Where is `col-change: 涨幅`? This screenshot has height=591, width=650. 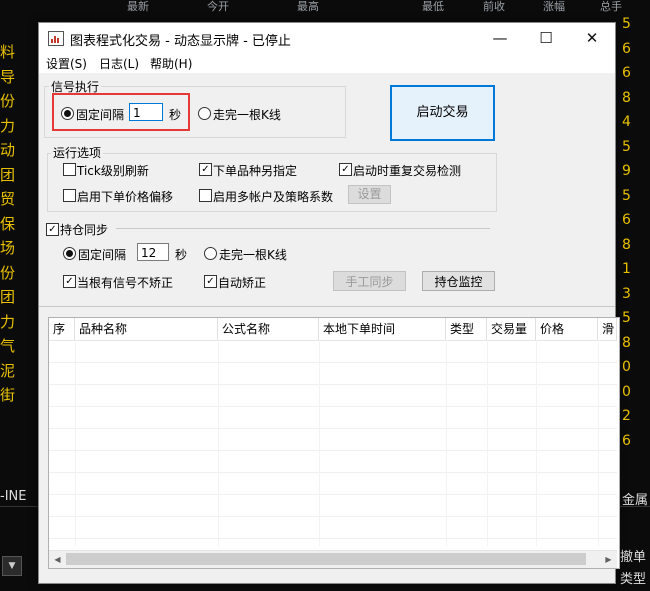
col-change: 涨幅 is located at coordinates (554, 6).